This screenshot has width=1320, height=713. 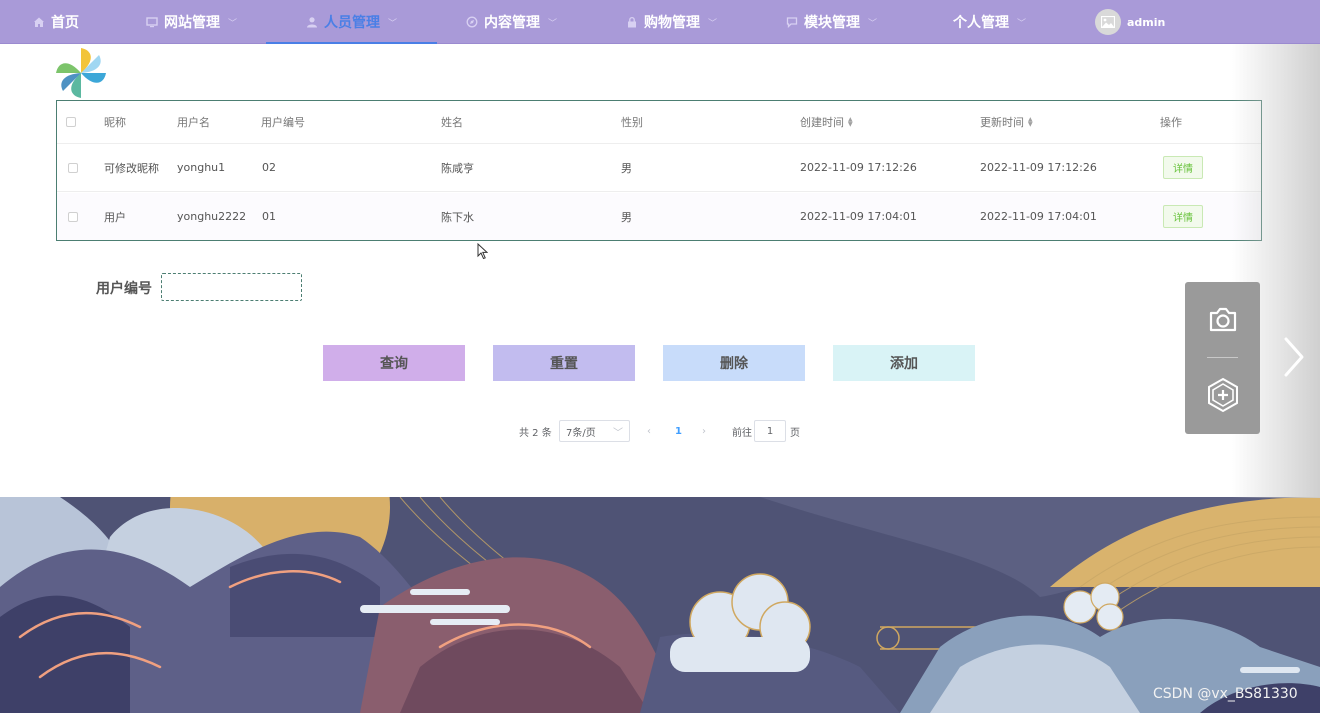 I want to click on chat-icon, so click(x=792, y=22).